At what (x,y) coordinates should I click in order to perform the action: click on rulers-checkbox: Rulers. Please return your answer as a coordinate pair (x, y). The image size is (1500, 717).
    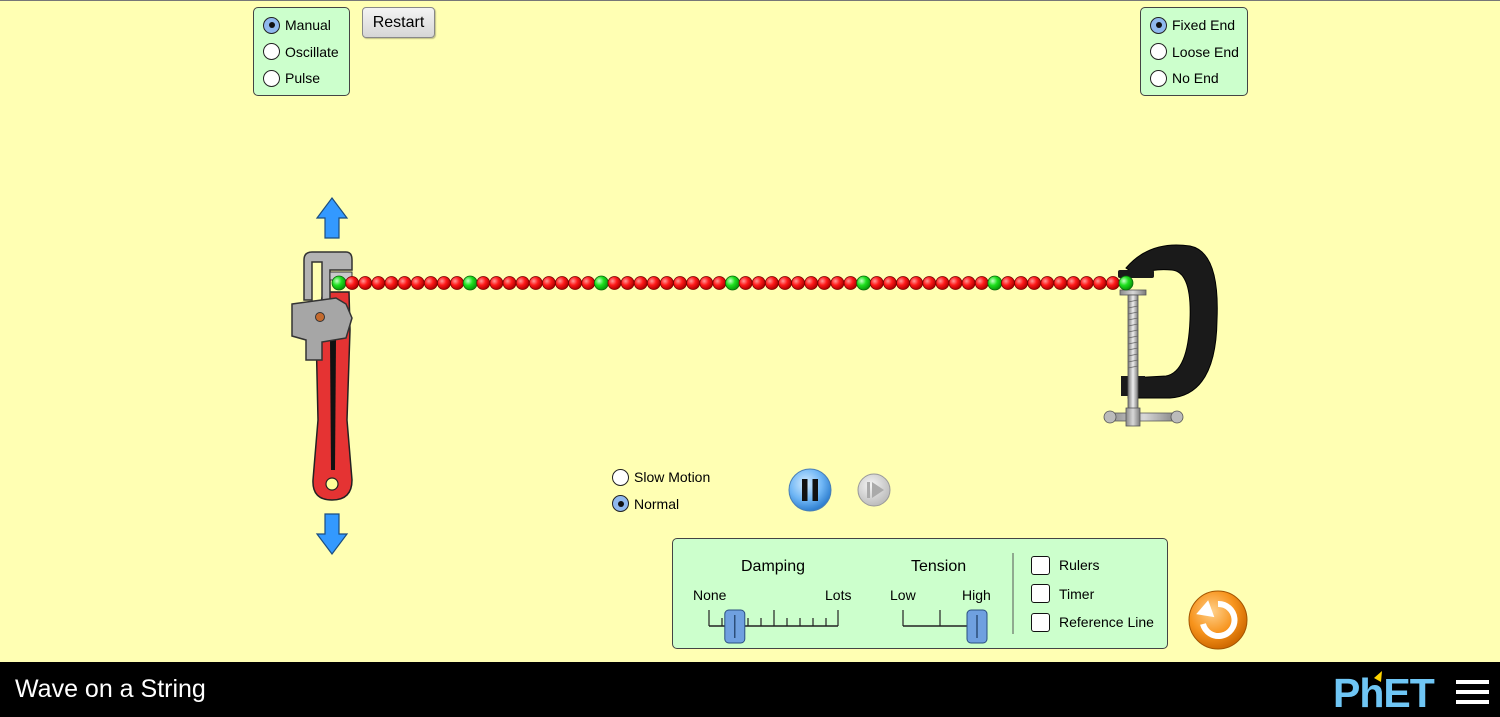
    Looking at the image, I should click on (1092, 565).